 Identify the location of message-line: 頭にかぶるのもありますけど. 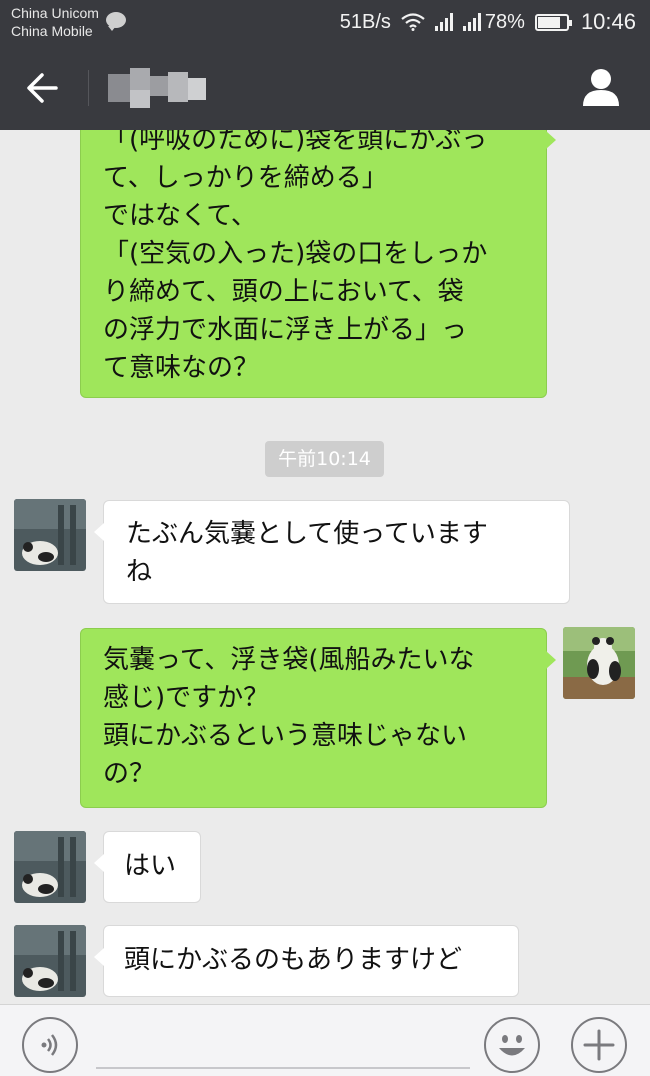
(293, 960).